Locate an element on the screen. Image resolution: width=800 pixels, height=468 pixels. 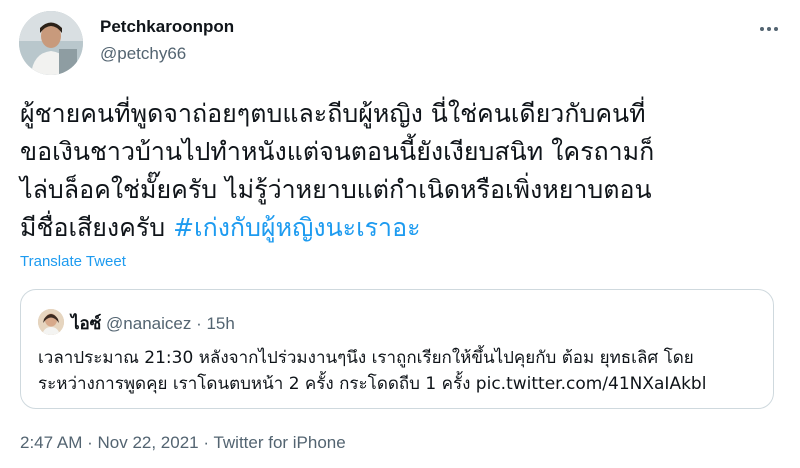
author-avatar is located at coordinates (51, 43).